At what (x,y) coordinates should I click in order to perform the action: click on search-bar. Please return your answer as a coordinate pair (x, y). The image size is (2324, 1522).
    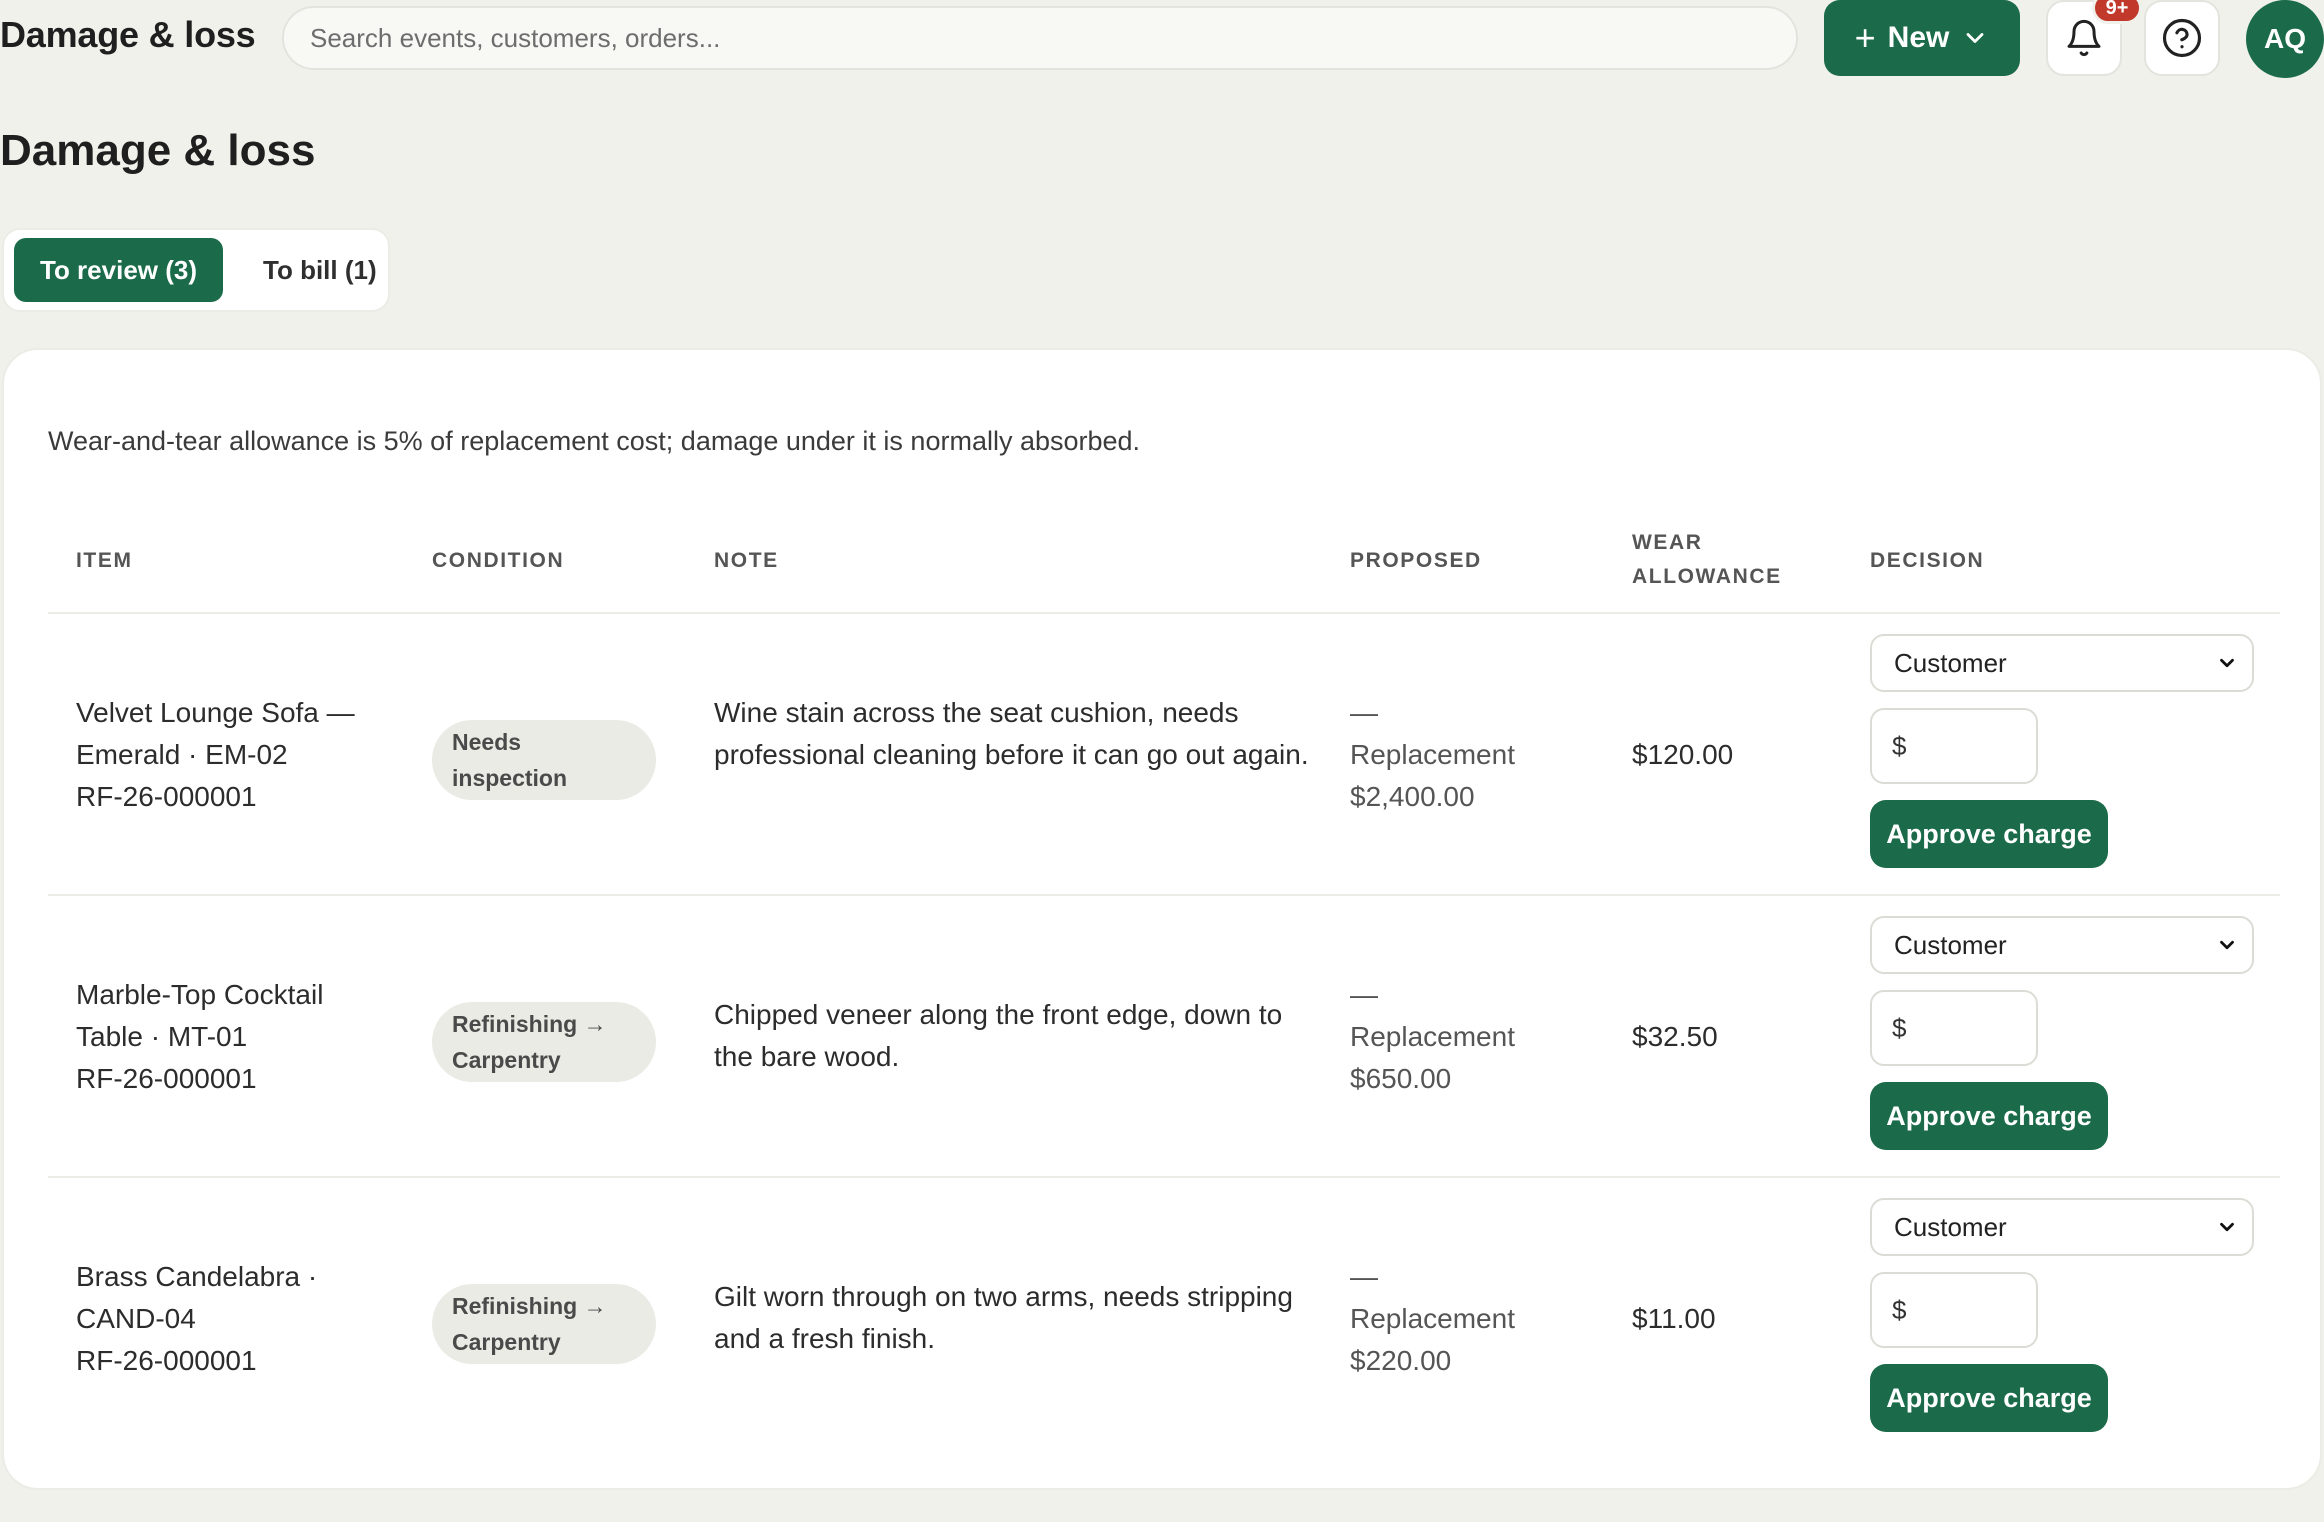
    Looking at the image, I should click on (1040, 38).